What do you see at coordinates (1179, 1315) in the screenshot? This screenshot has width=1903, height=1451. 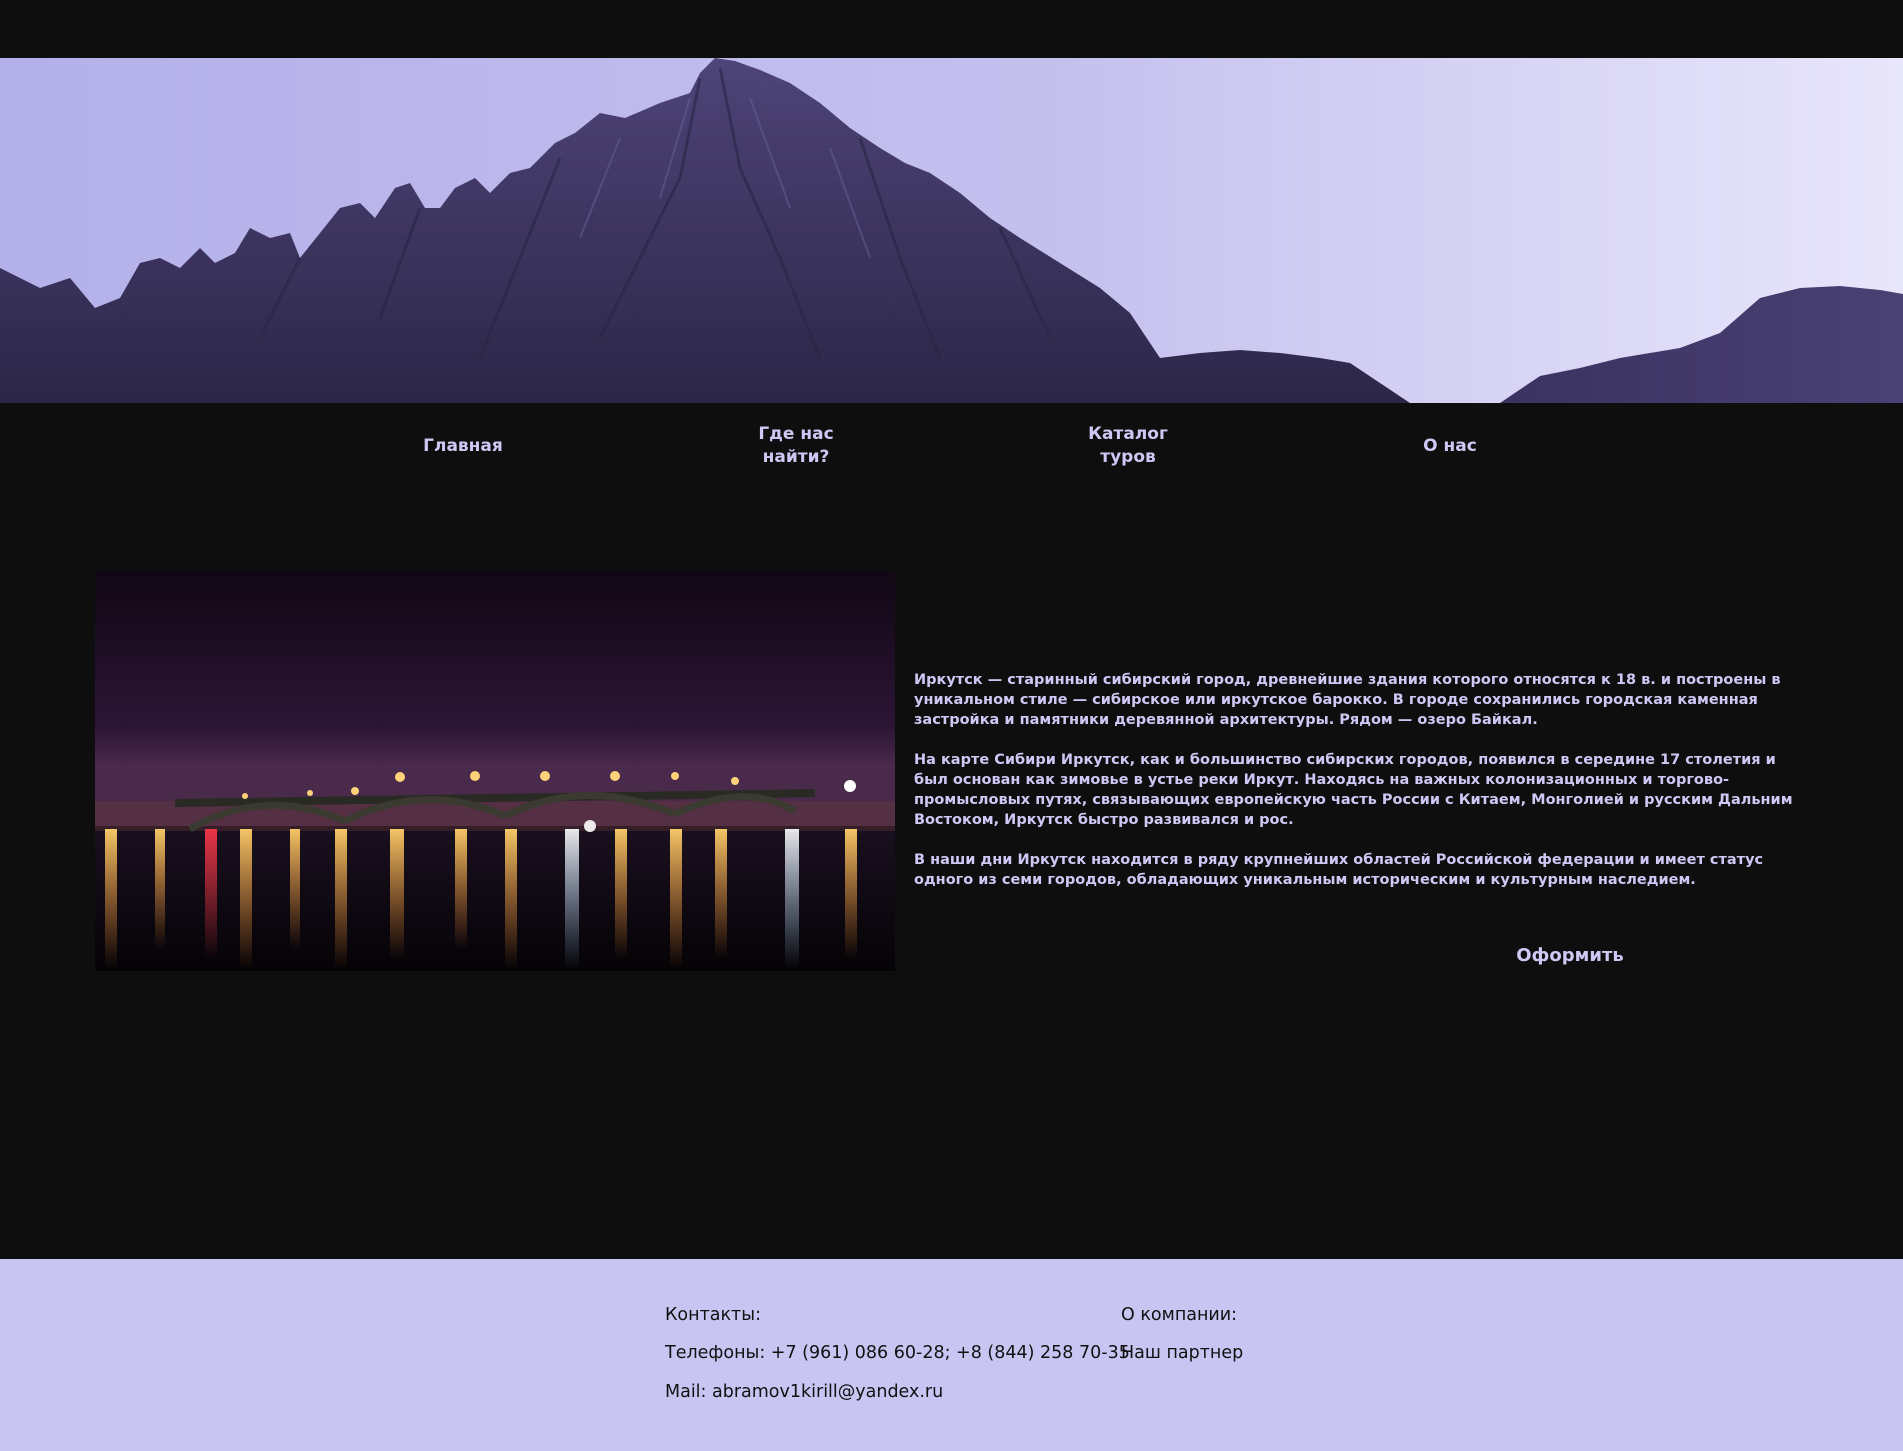 I see `company-title: О компании:` at bounding box center [1179, 1315].